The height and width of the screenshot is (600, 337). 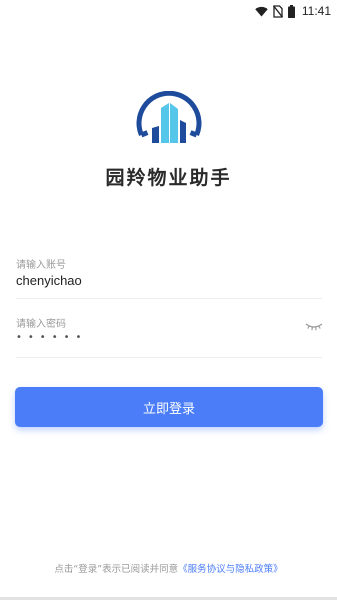 What do you see at coordinates (169, 407) in the screenshot?
I see `login-button: 立即登录` at bounding box center [169, 407].